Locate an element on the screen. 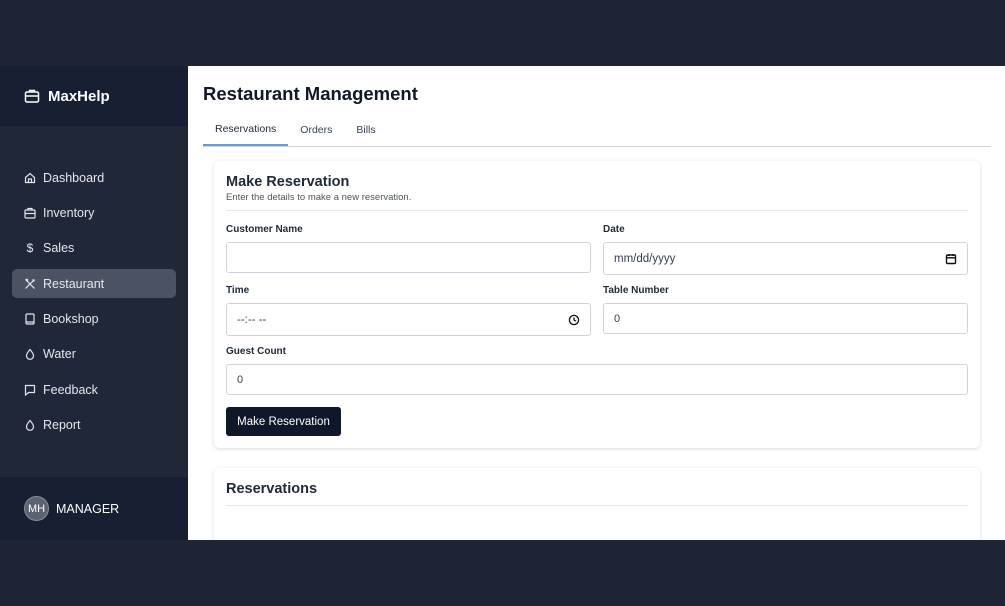  sidebar-item-restaurant: Restaurant is located at coordinates (94, 284).